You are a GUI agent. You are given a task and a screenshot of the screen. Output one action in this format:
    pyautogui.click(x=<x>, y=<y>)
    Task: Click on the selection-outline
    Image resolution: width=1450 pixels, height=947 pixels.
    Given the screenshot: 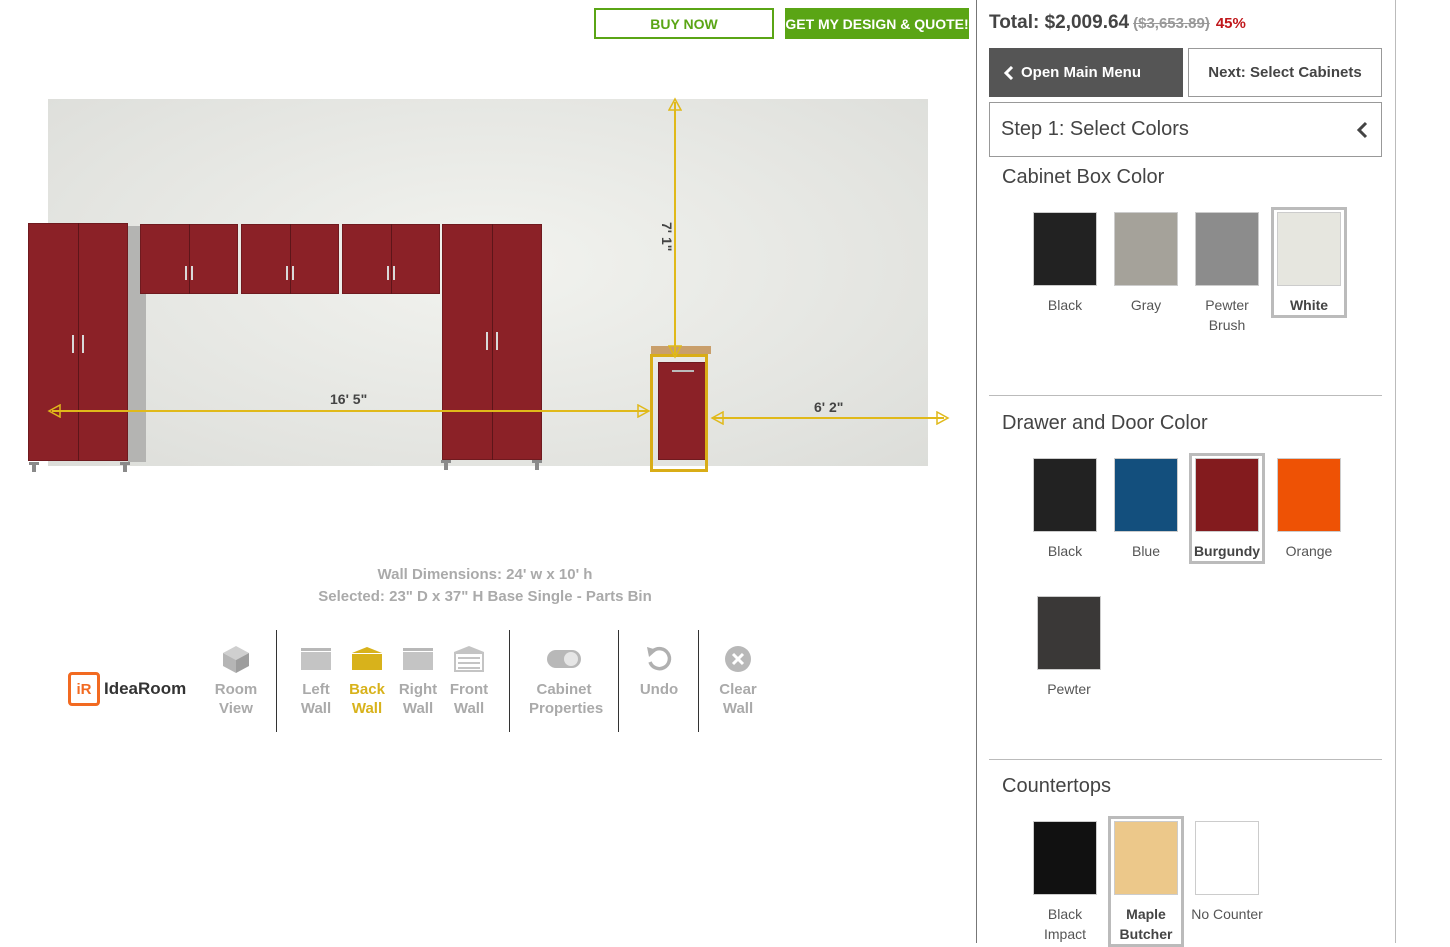 What is the action you would take?
    pyautogui.click(x=679, y=413)
    